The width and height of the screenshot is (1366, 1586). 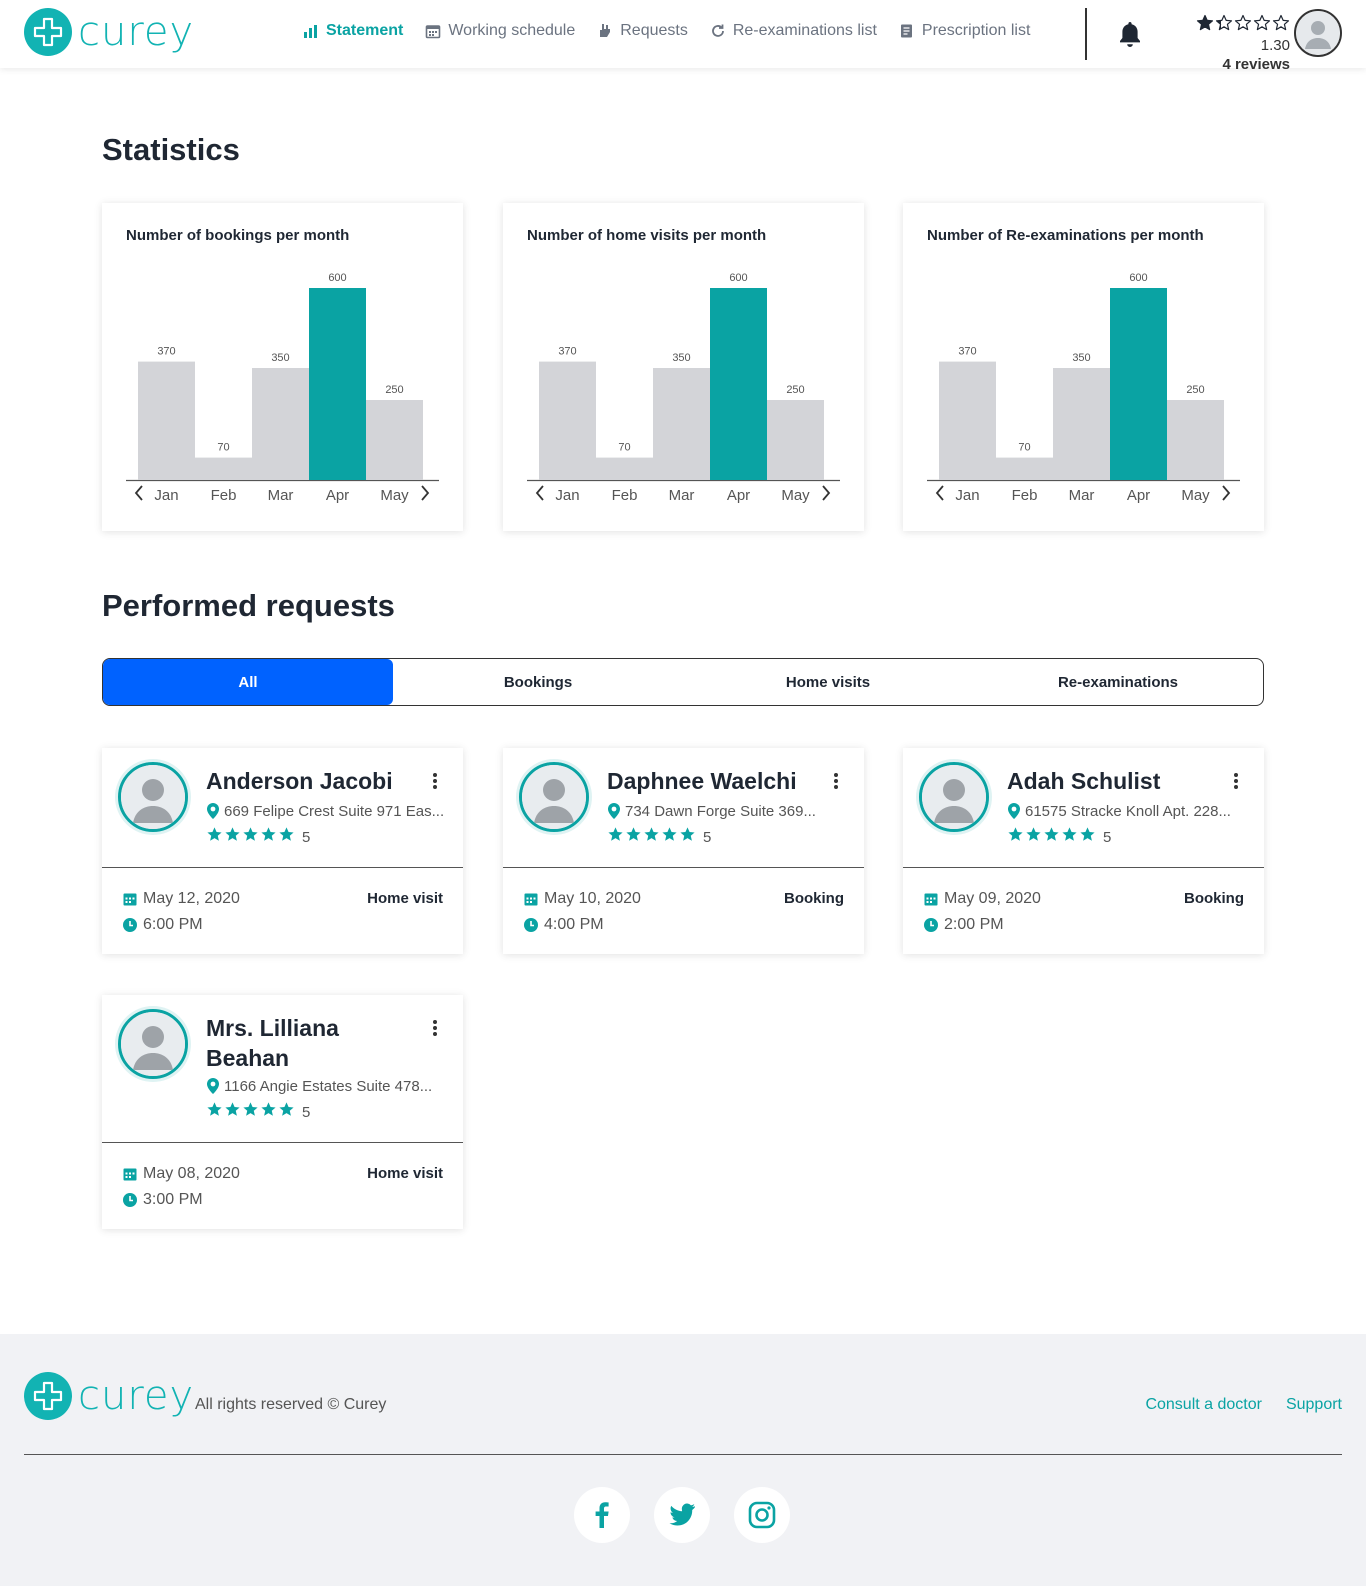 What do you see at coordinates (1014, 811) in the screenshot?
I see `location-pin-icon` at bounding box center [1014, 811].